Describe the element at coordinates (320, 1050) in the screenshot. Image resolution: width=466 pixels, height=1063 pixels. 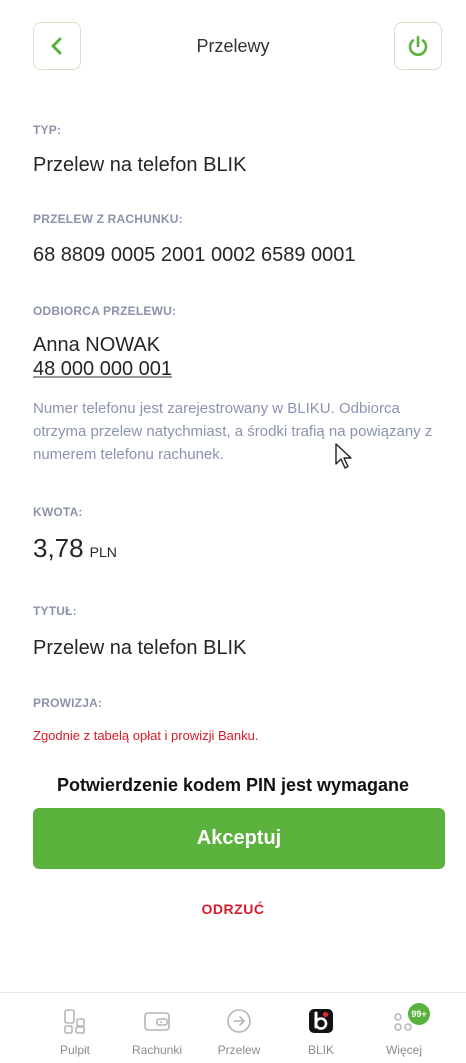
I see `tab-label: BLIK` at that location.